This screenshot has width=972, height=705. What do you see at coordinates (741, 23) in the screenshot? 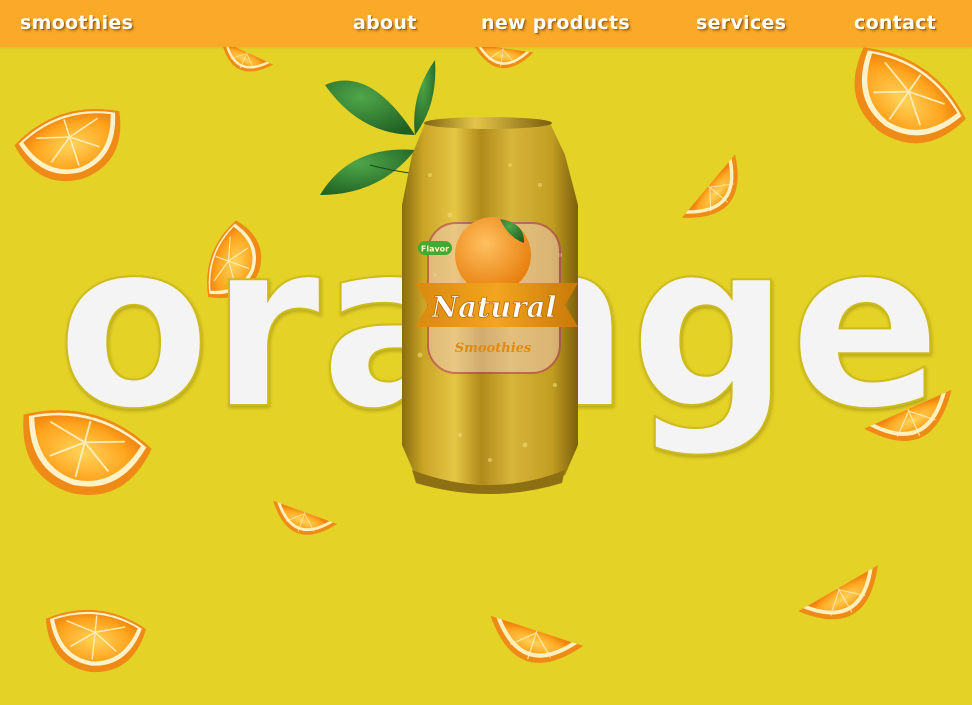
I see `nav-services: services` at bounding box center [741, 23].